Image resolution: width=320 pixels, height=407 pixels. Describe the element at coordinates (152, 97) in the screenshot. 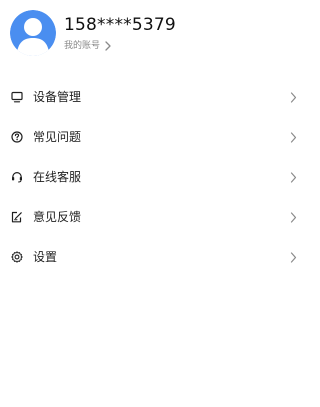

I see `menu-item-device-management: 设备管理` at that location.